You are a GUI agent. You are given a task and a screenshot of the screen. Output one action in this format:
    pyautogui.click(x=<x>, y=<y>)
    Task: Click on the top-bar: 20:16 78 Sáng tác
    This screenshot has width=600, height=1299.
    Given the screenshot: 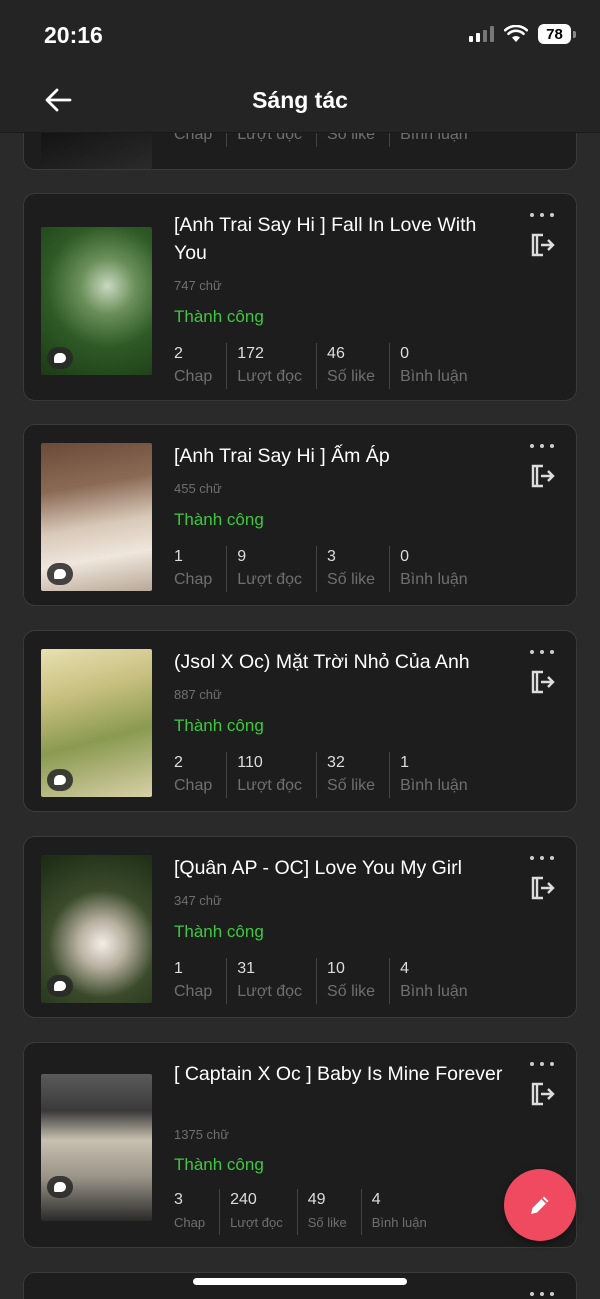 What is the action you would take?
    pyautogui.click(x=300, y=66)
    